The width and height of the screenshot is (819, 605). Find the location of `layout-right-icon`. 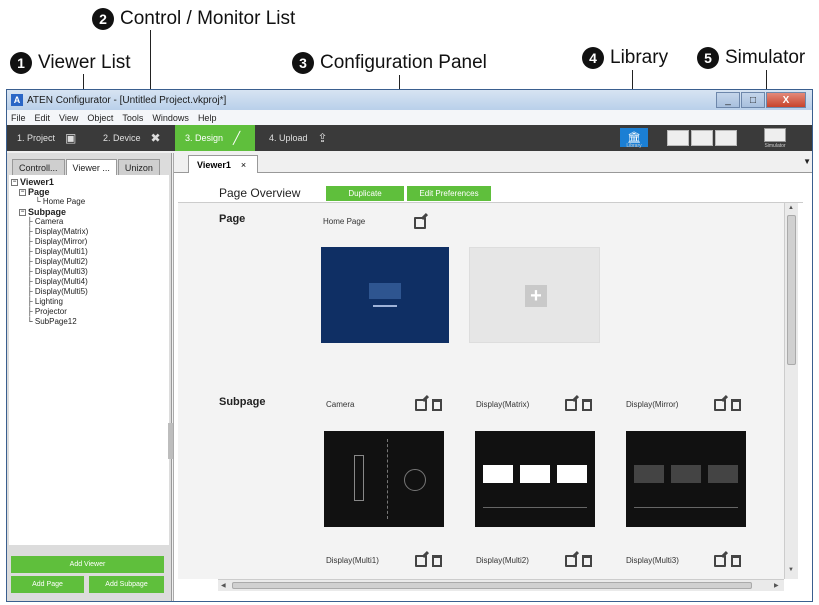

layout-right-icon is located at coordinates (726, 138).